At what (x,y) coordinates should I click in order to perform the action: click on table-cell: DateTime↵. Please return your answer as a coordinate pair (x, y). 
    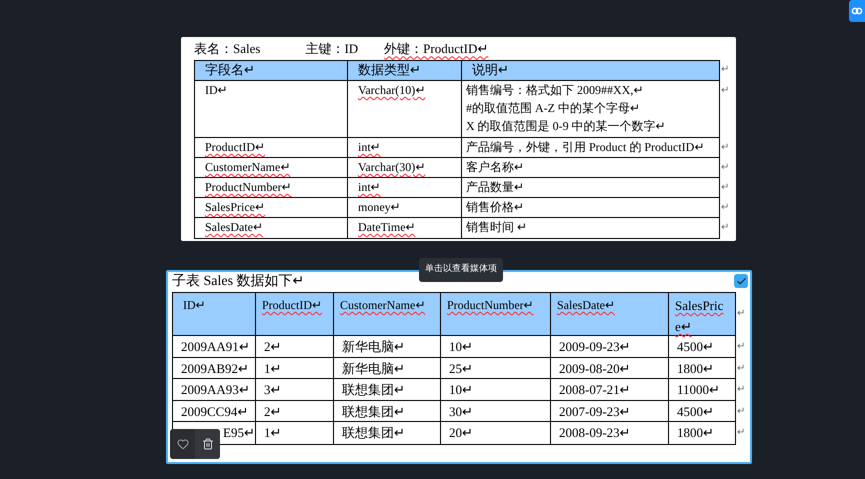
    Looking at the image, I should click on (387, 227).